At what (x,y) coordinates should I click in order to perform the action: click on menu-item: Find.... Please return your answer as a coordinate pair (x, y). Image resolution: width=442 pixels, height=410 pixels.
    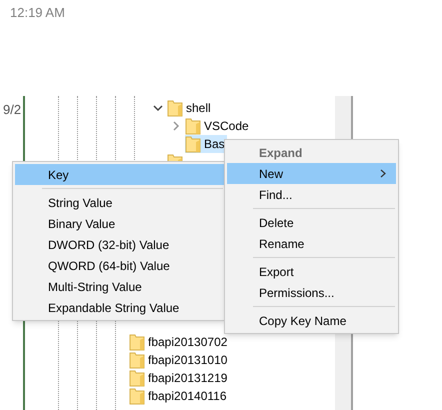
    Looking at the image, I should click on (311, 194).